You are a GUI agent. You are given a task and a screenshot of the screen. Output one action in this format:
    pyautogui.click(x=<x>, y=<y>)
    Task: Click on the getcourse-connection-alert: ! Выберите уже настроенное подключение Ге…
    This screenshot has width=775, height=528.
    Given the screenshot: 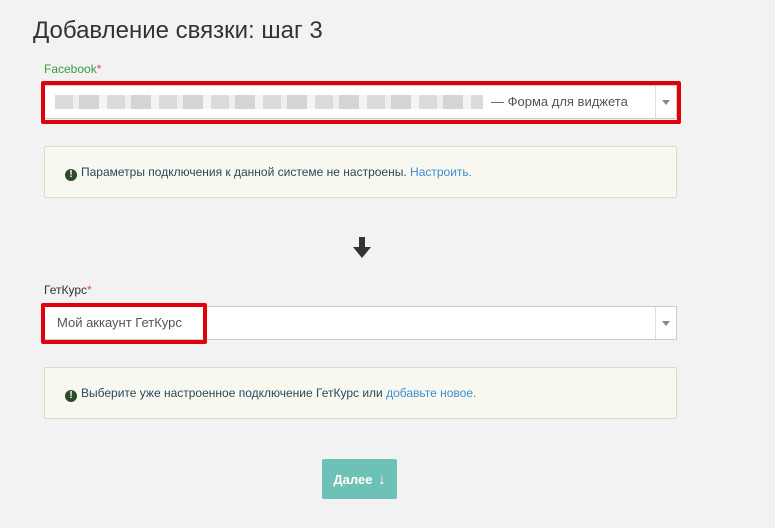 What is the action you would take?
    pyautogui.click(x=360, y=393)
    